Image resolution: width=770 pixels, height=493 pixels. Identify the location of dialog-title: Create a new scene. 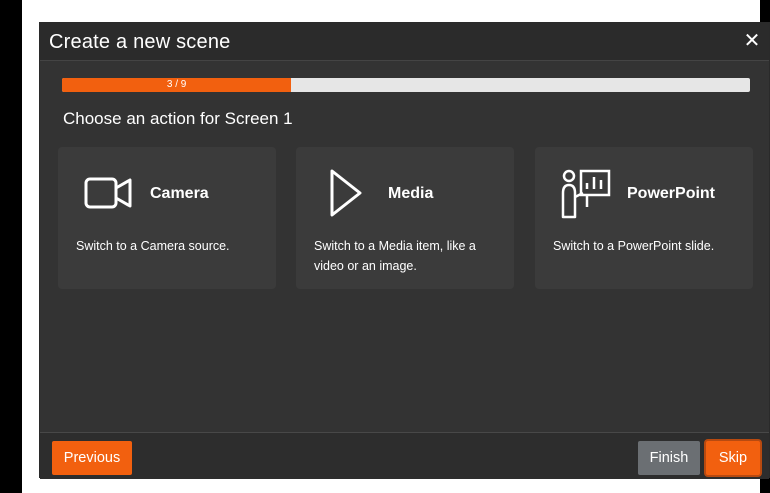
(140, 42).